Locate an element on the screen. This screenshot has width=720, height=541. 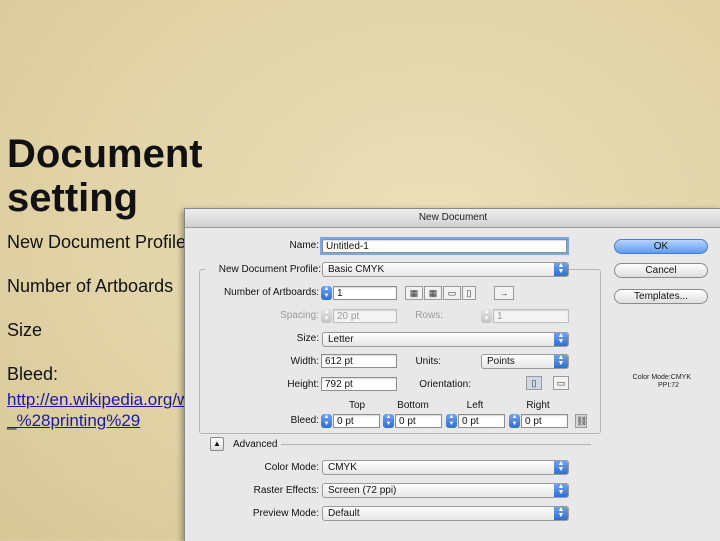
link-bleed-icon: ⛓ is located at coordinates (581, 421).